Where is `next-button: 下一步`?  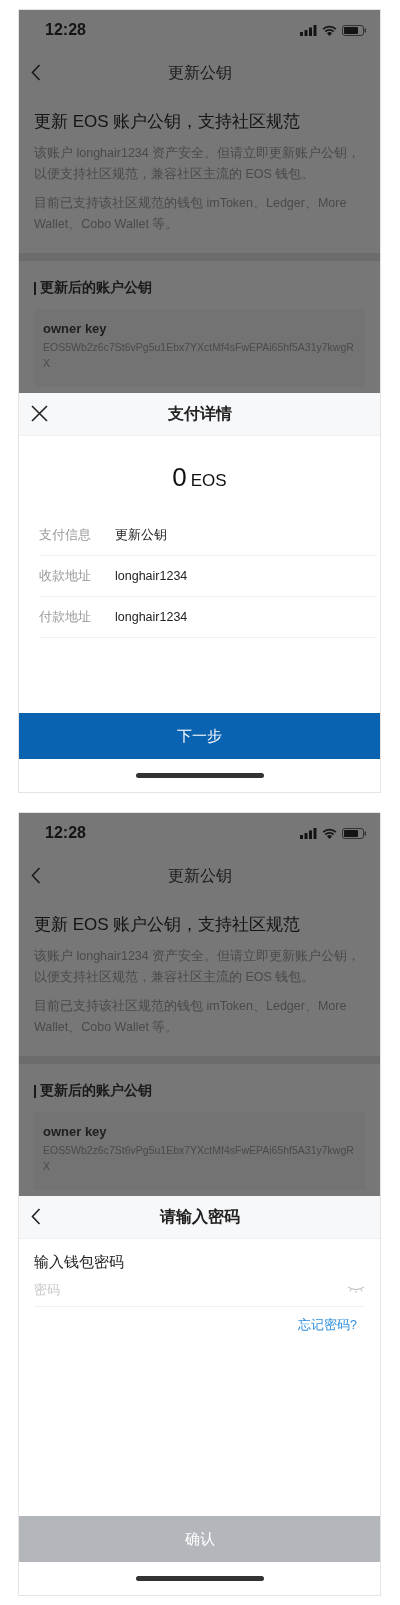
next-button: 下一步 is located at coordinates (199, 736).